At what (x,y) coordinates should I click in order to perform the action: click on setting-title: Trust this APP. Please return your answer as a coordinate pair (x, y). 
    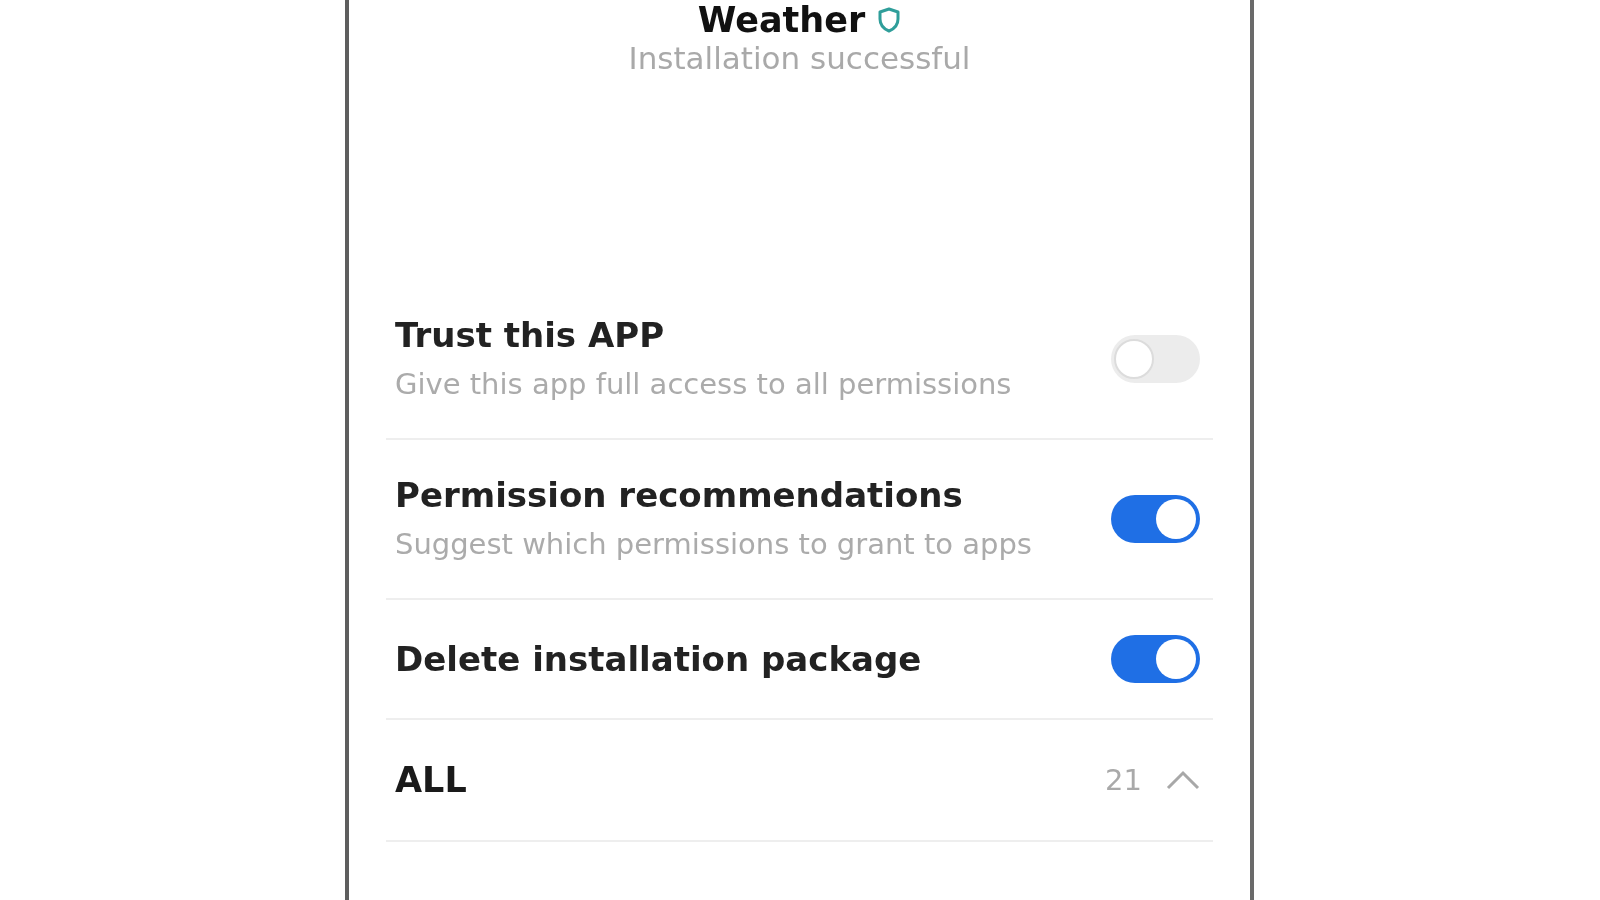
    Looking at the image, I should click on (530, 335).